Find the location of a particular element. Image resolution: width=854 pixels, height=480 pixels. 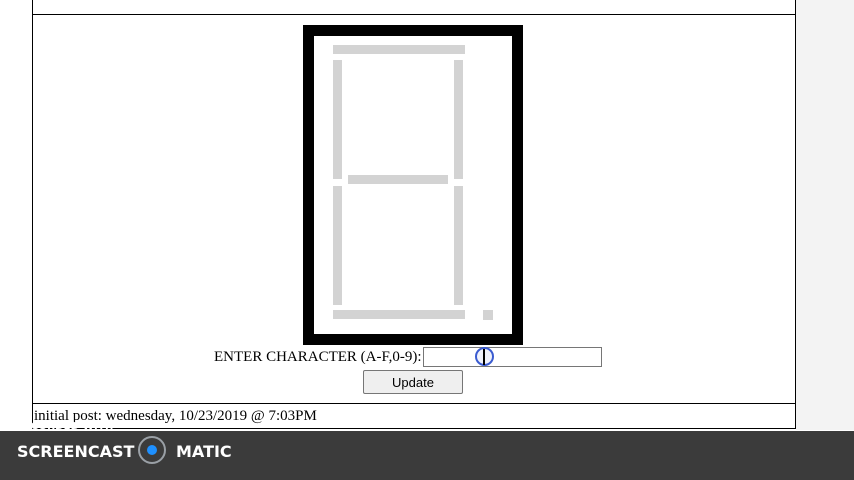

character-input-row: ENTER CHARACTER (A-F,0-9): is located at coordinates (408, 357).